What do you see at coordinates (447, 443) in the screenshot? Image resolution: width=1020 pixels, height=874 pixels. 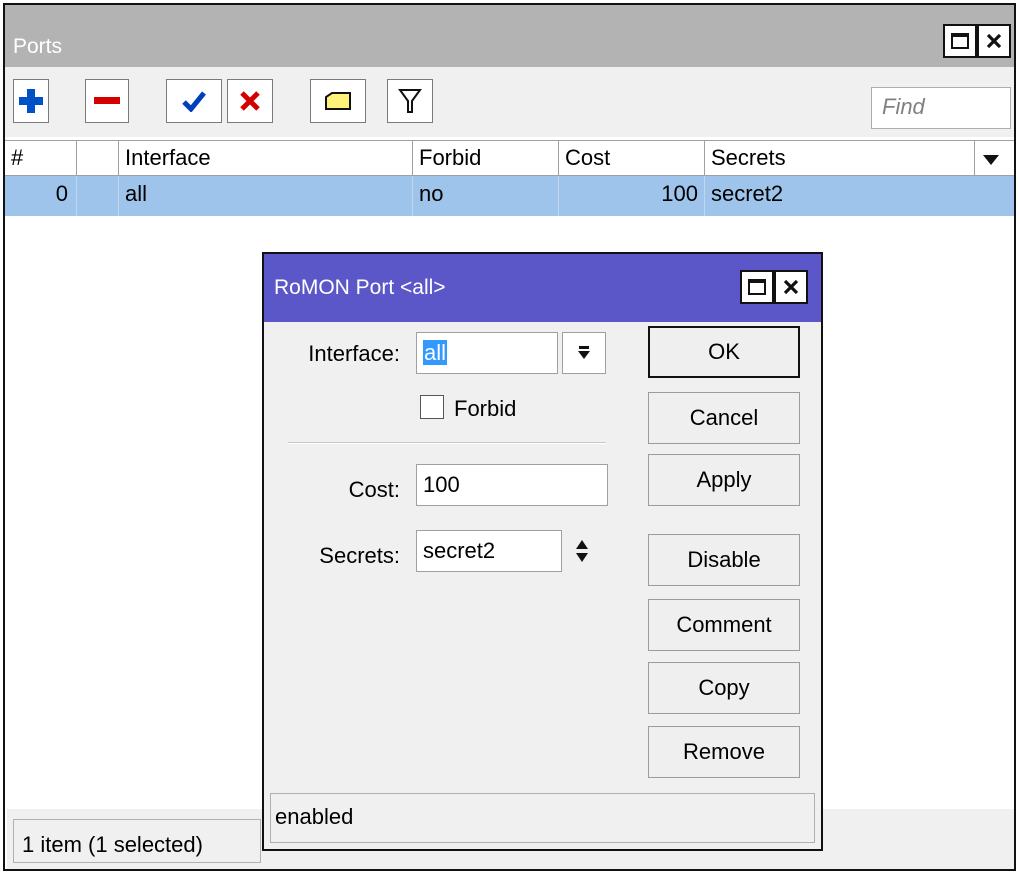 I see `separator` at bounding box center [447, 443].